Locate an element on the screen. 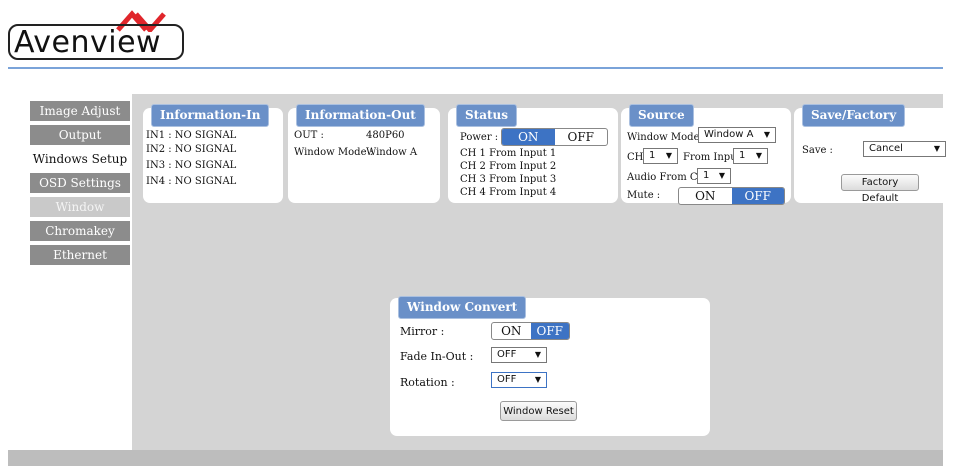 The height and width of the screenshot is (466, 953). rotation-select-value: OFF is located at coordinates (507, 379).